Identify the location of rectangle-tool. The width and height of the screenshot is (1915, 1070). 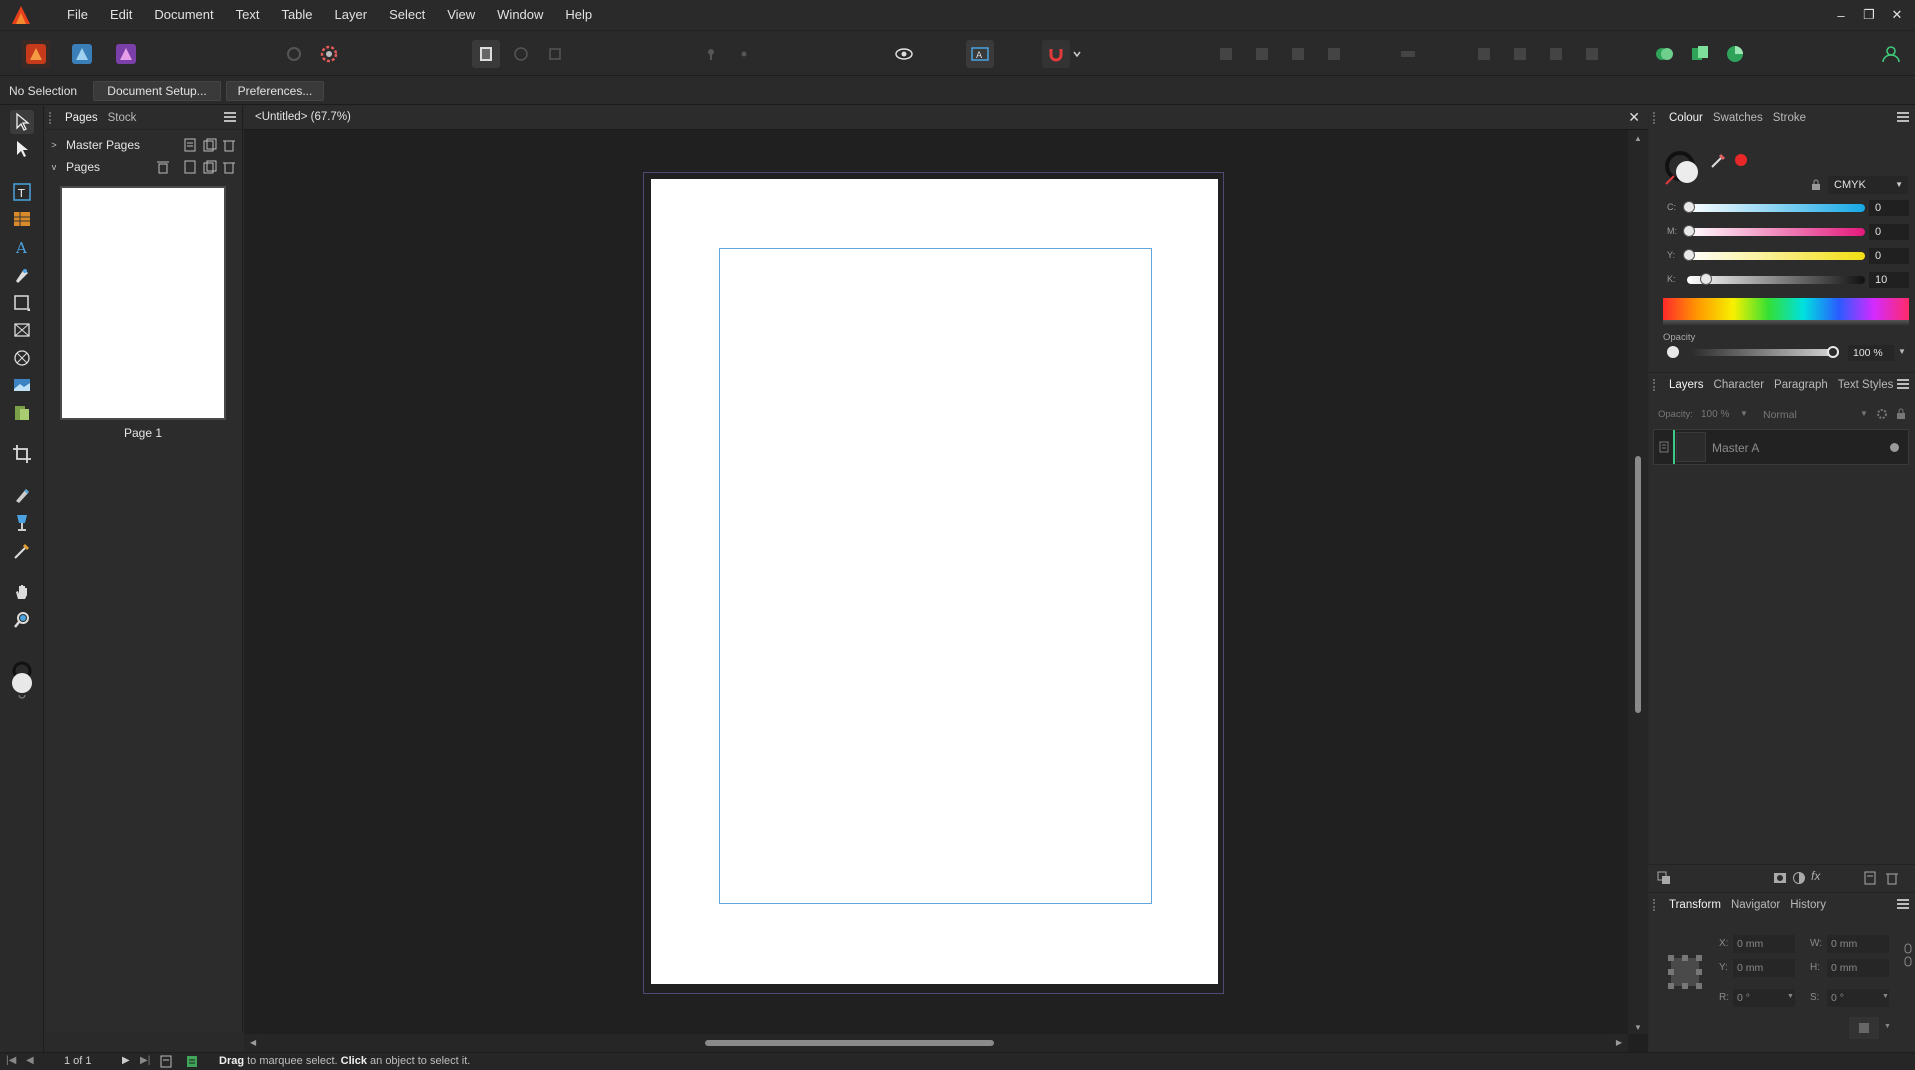
(22, 303).